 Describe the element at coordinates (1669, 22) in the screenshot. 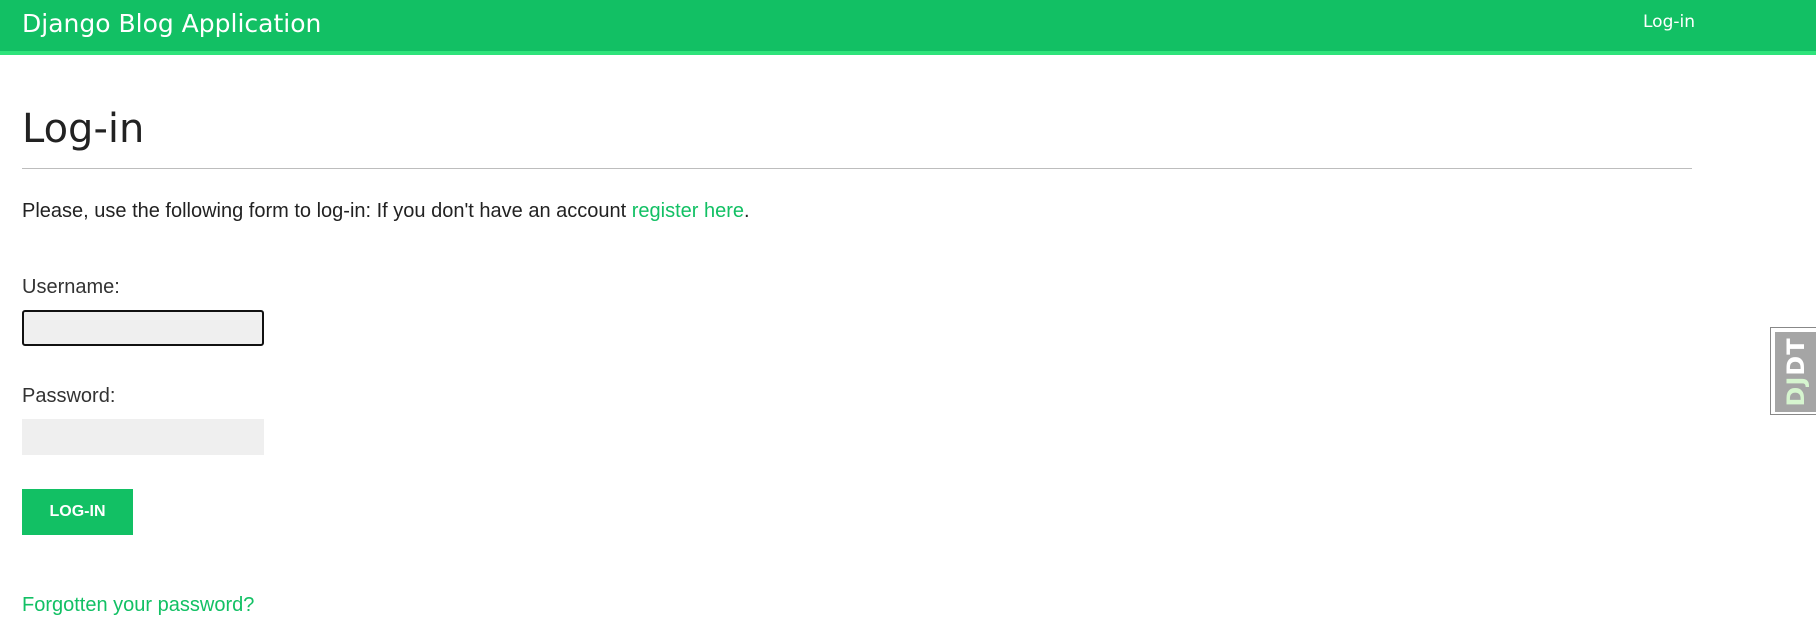

I see `nav-login-link: Log-in` at that location.